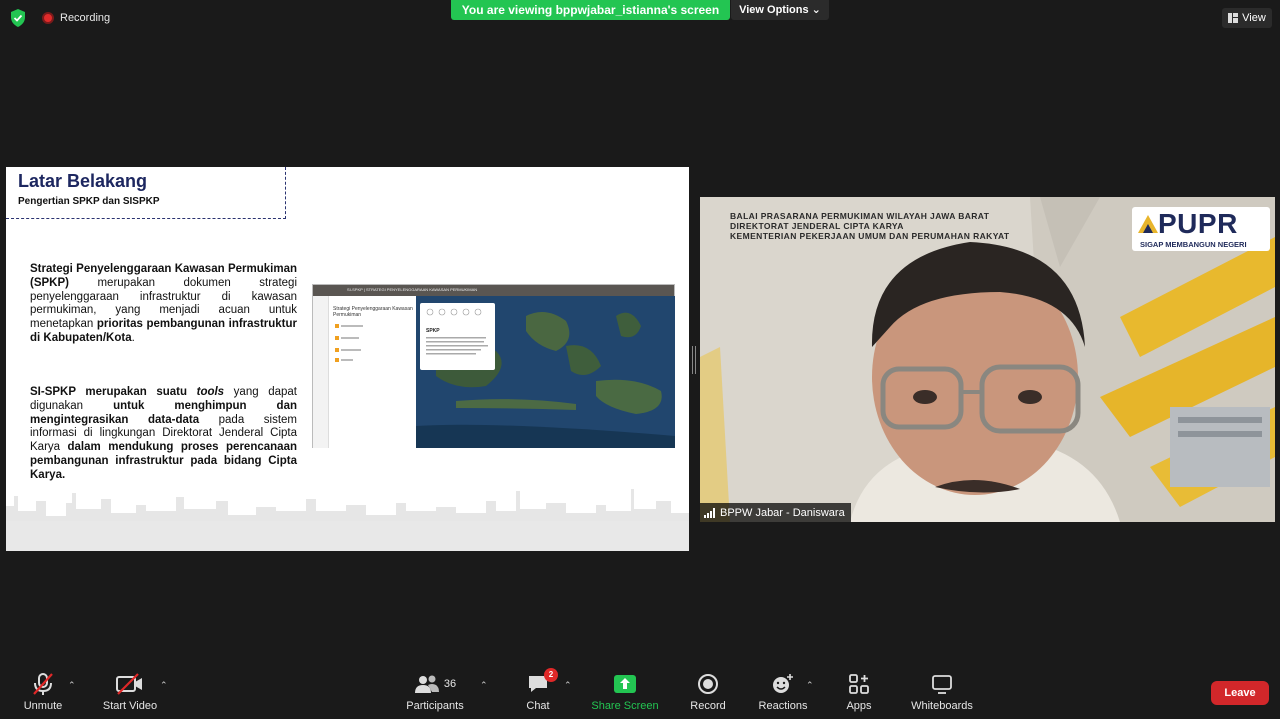  Describe the element at coordinates (551, 675) in the screenshot. I see `chat-unread-badge: 2` at that location.